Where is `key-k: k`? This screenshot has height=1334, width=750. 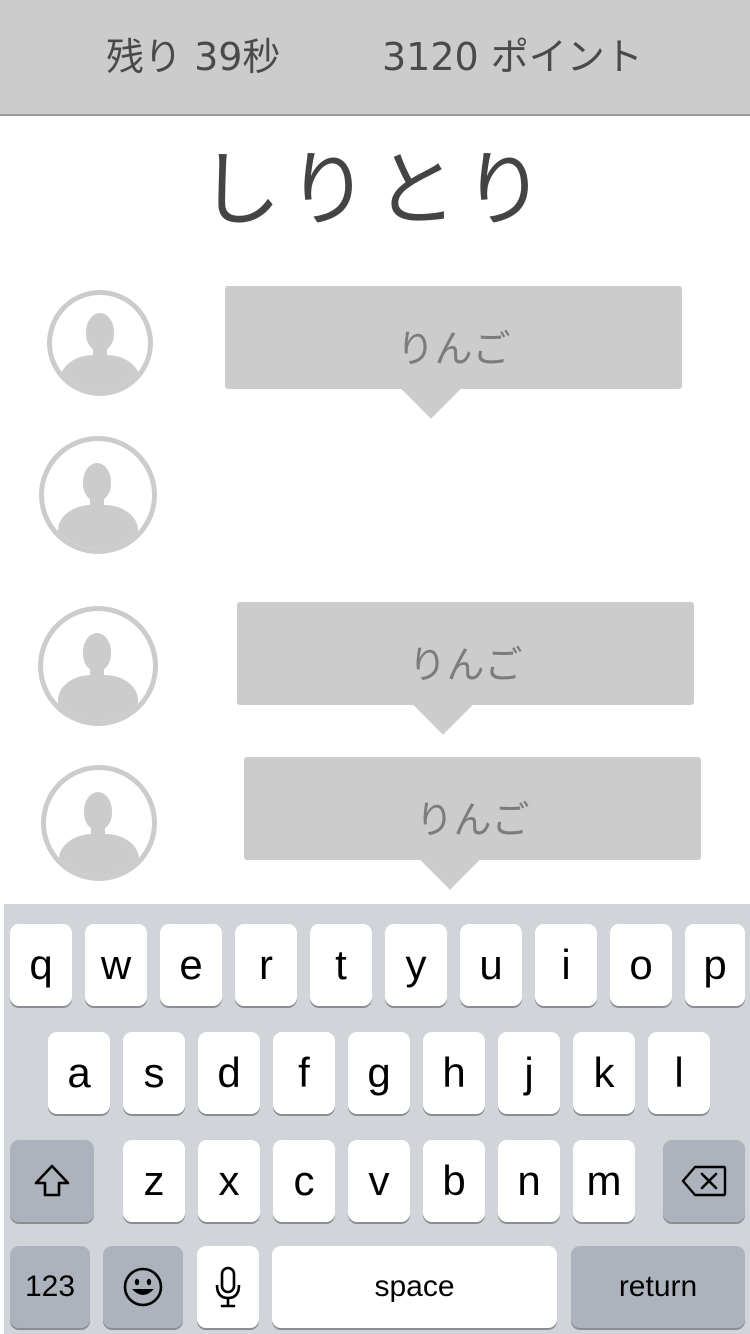 key-k: k is located at coordinates (604, 1073).